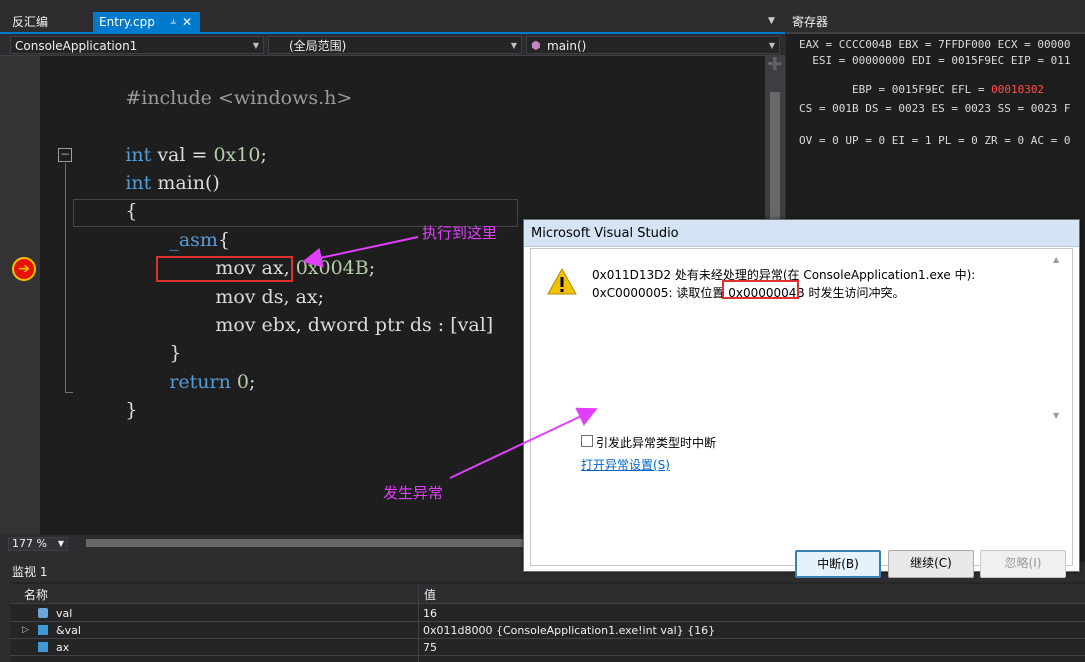  I want to click on tab-entry-cpp: Entry.cpp ⫨ ✕, so click(146, 22).